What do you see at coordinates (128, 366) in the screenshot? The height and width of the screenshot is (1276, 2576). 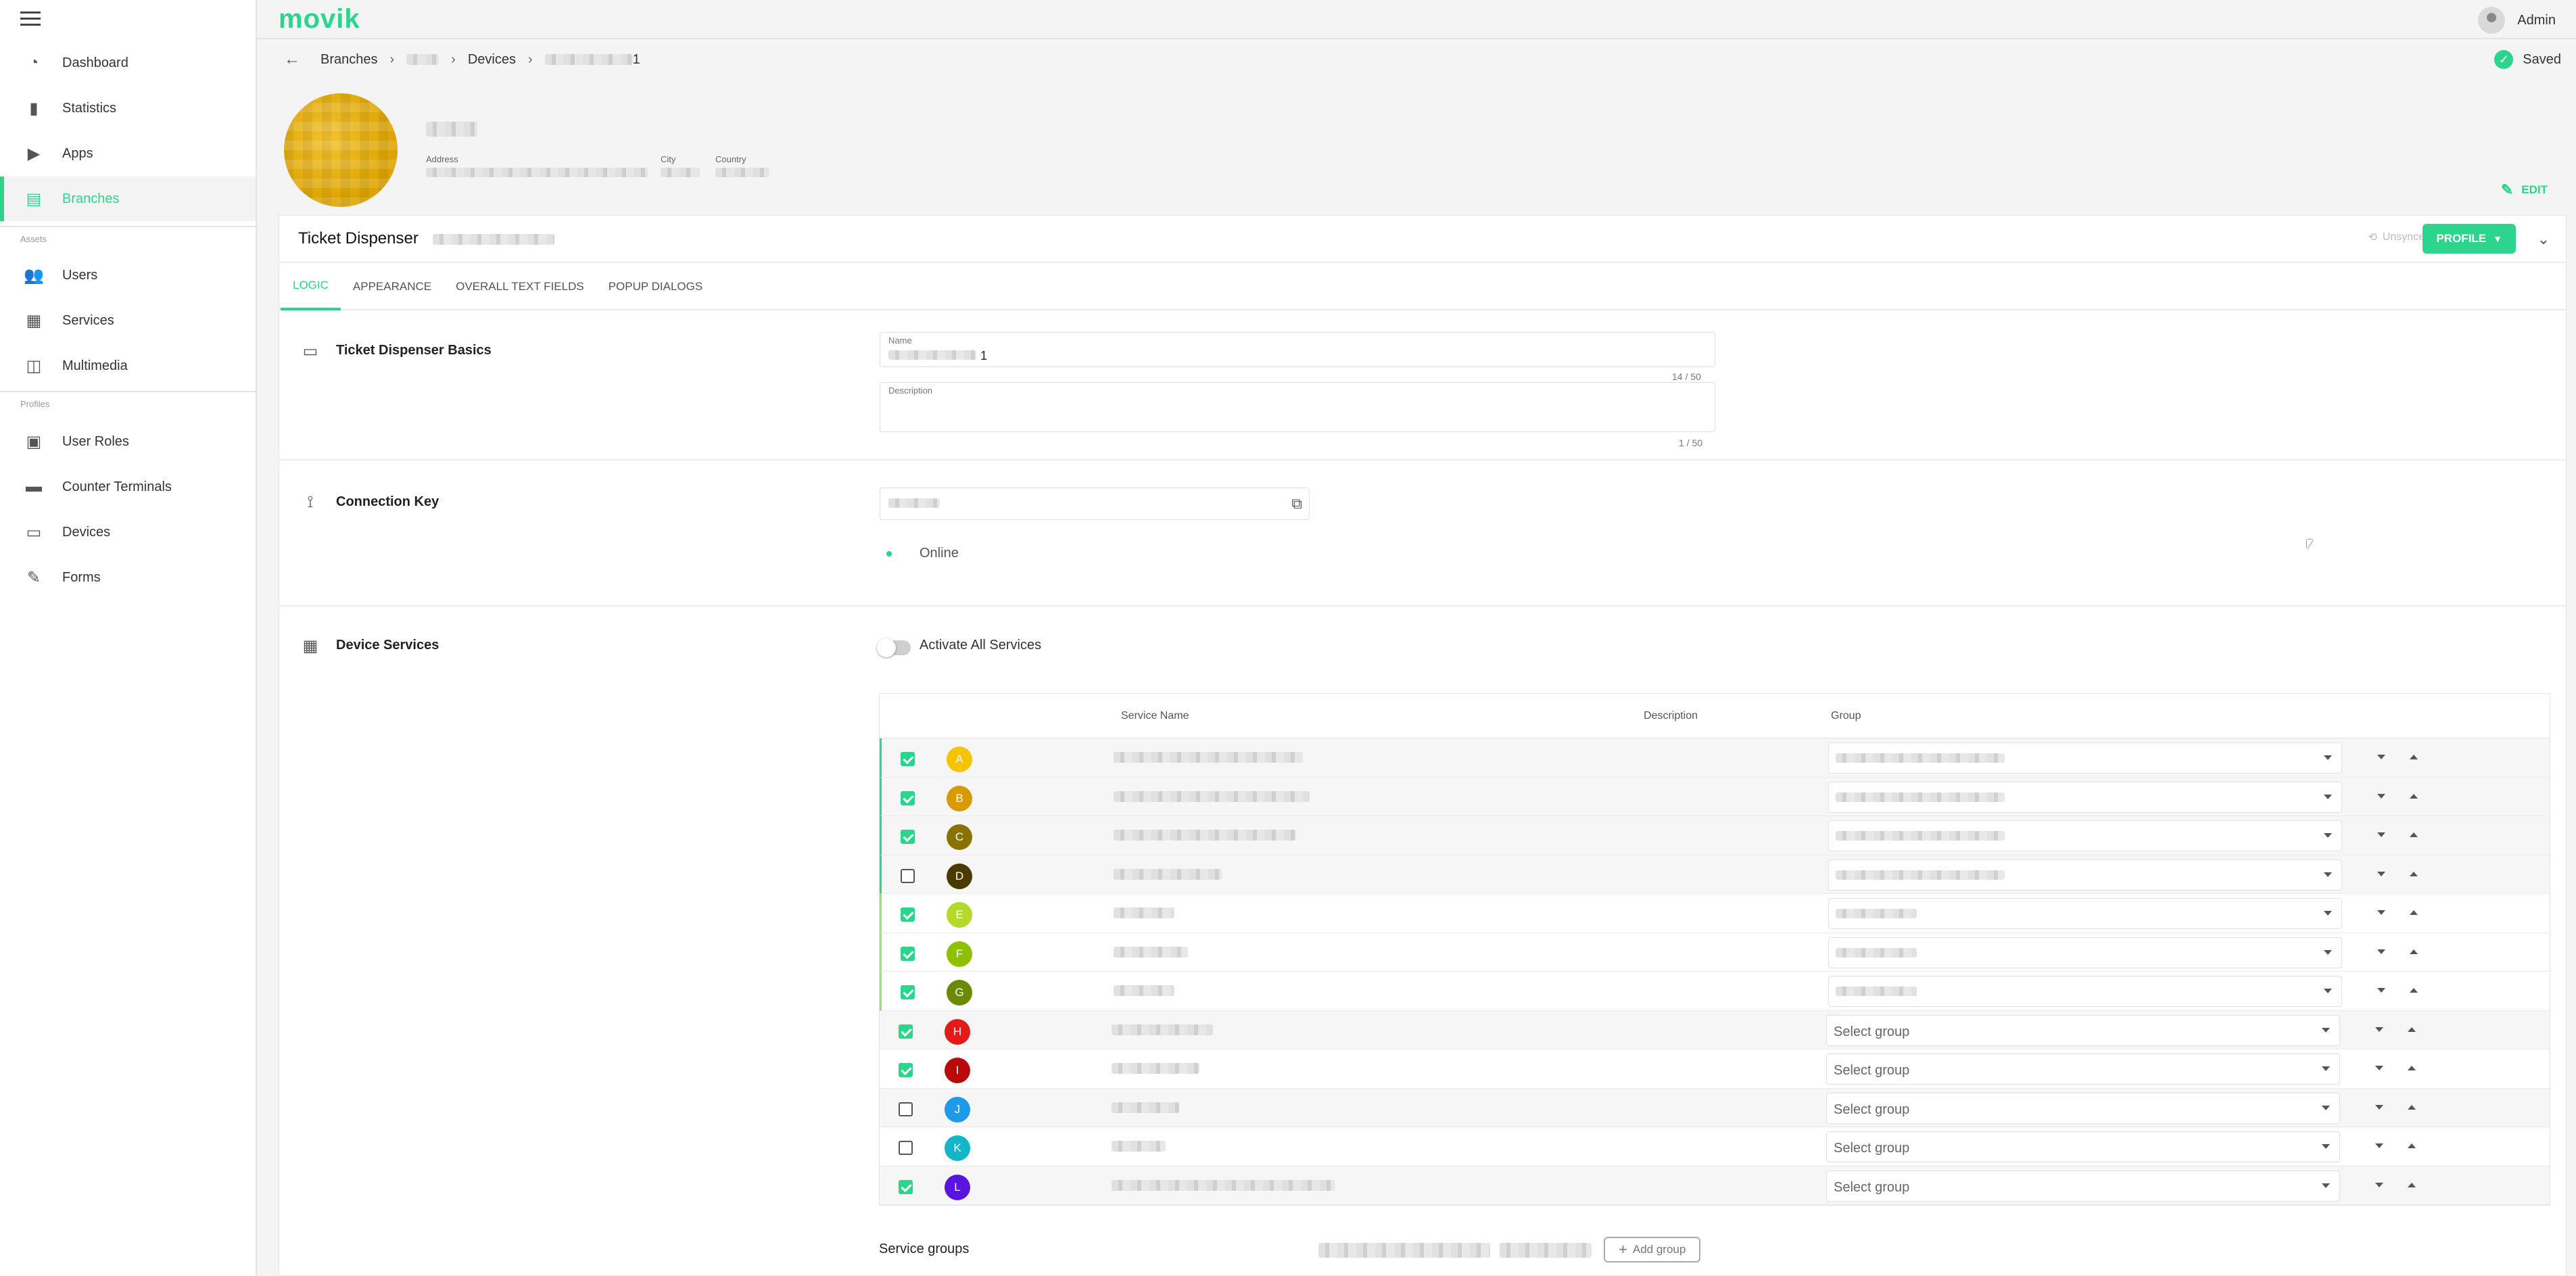 I see `sidebar-item-multimedia: ◫ Multimedia` at bounding box center [128, 366].